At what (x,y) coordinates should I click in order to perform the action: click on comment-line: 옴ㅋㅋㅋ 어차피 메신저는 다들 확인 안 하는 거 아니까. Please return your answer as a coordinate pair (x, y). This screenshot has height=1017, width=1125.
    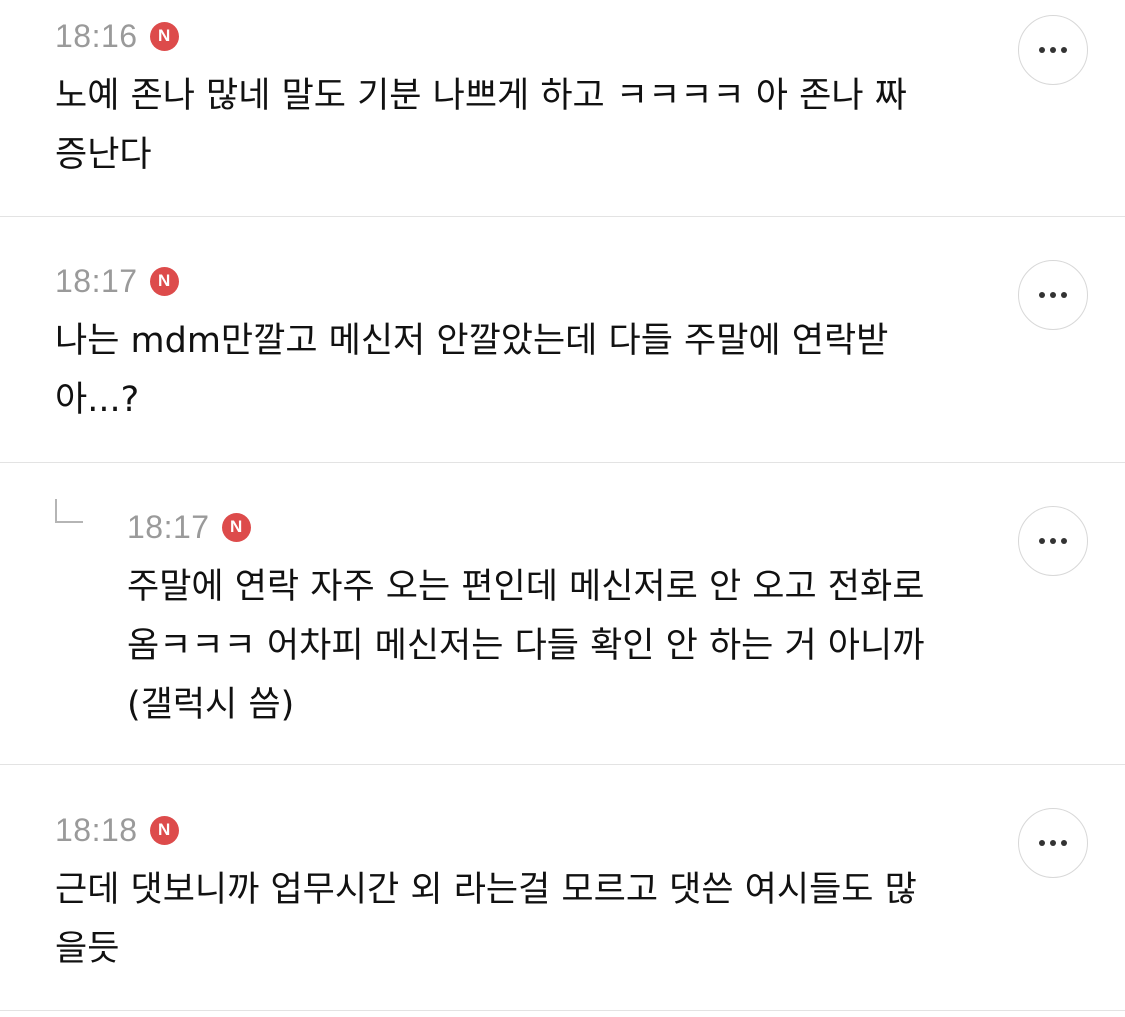
    Looking at the image, I should click on (526, 646).